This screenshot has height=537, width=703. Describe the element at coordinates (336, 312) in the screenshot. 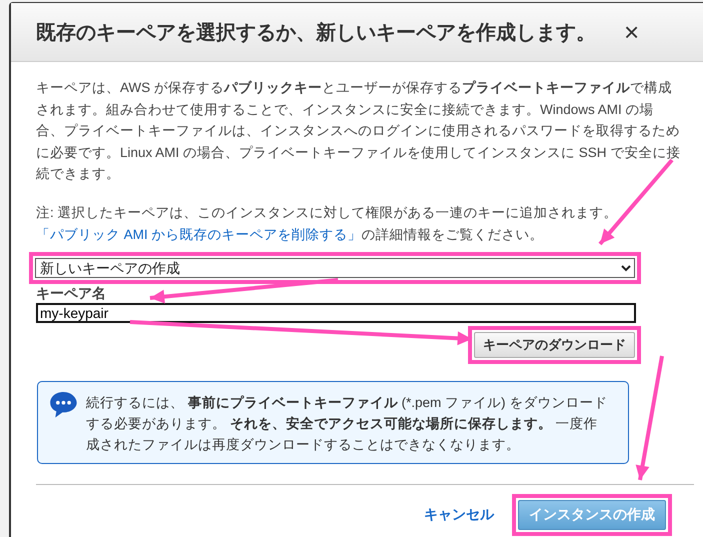

I see `keypair-name-field: my-keypair` at that location.